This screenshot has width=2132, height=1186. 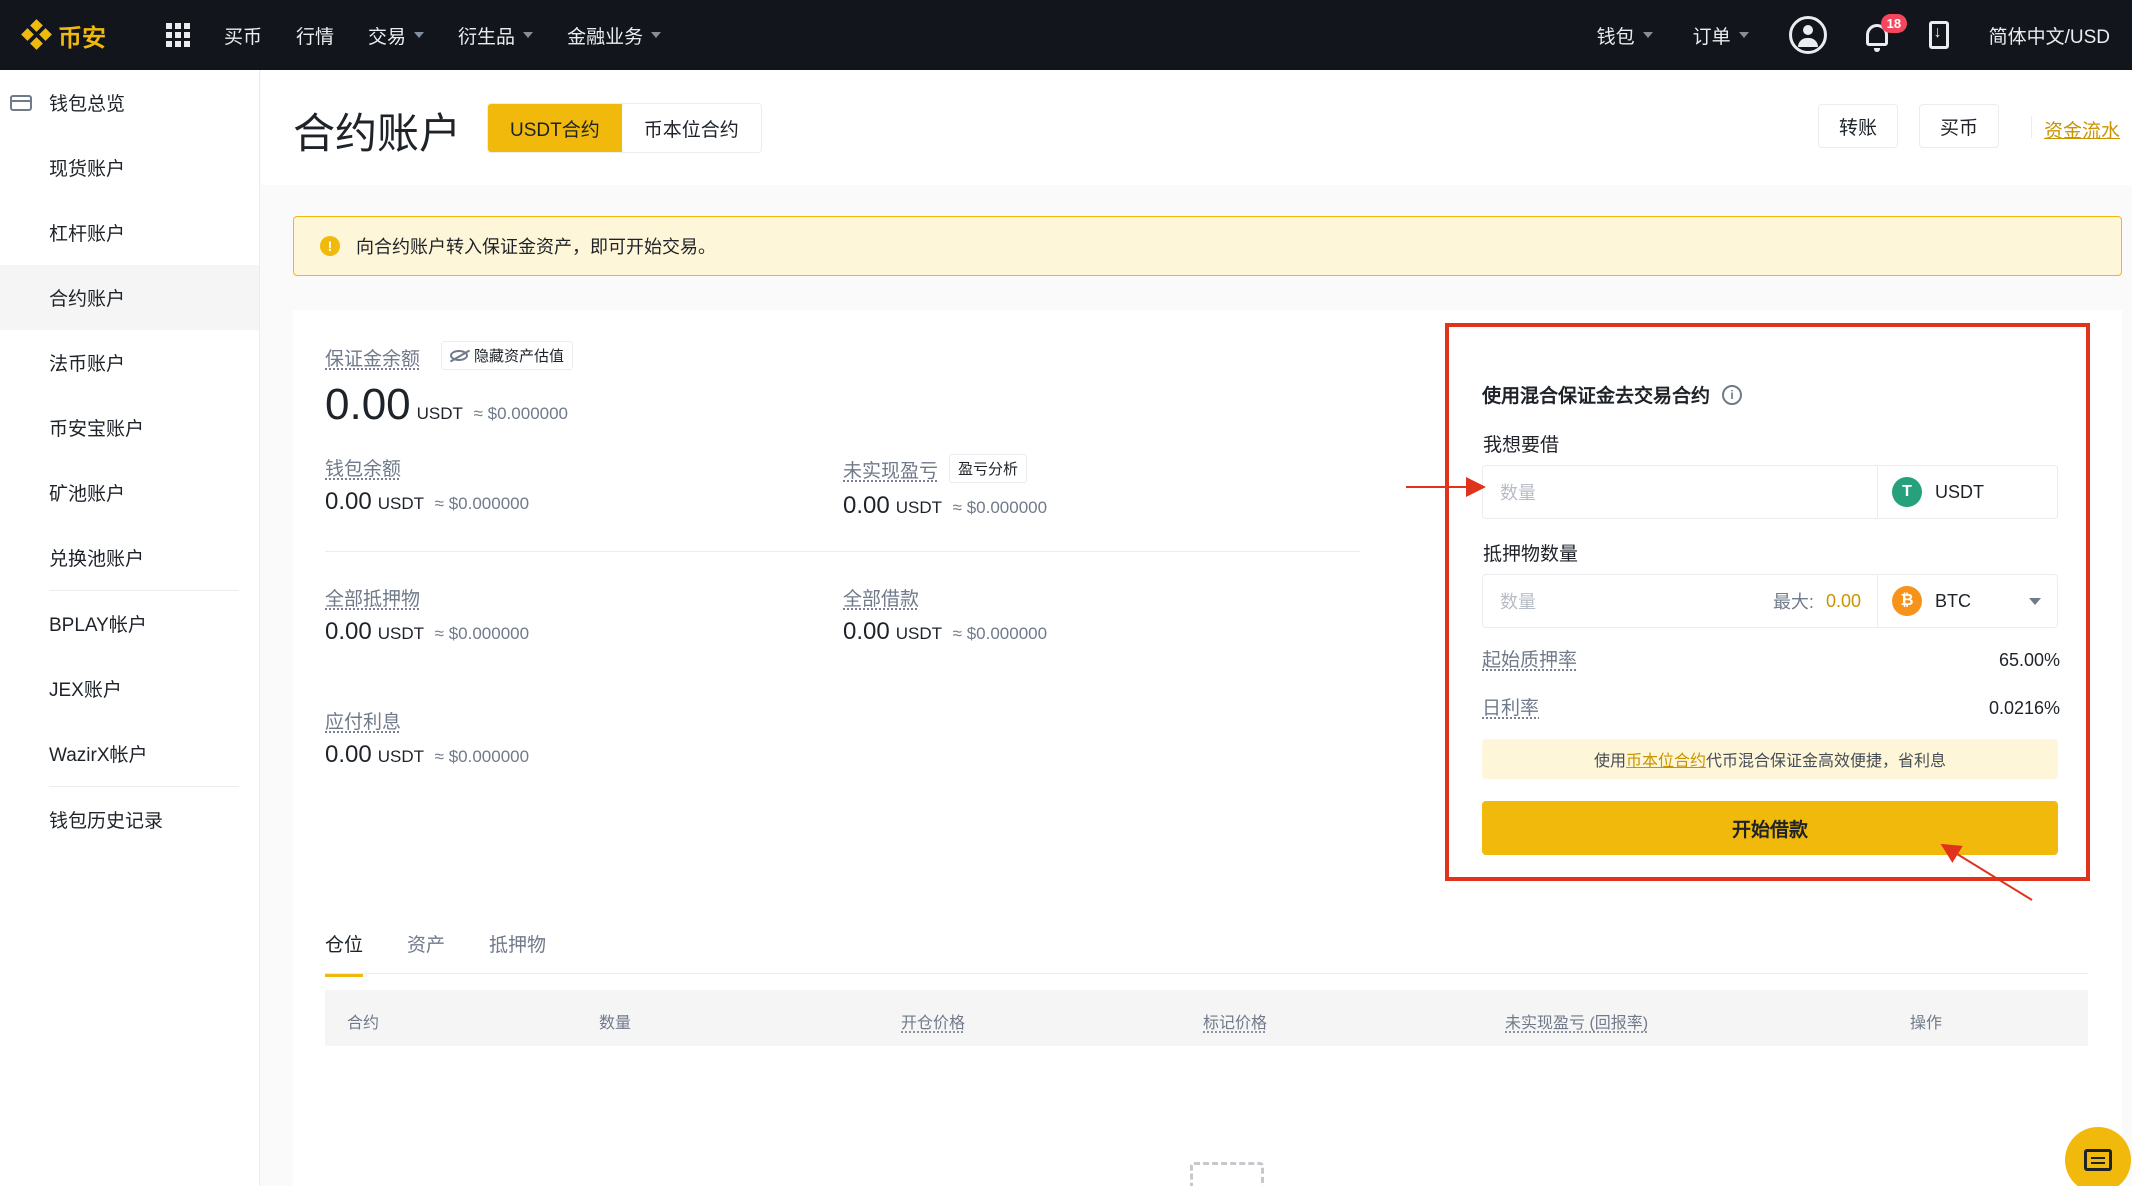 What do you see at coordinates (129, 297) in the screenshot?
I see `sidebar-item-futures: 合约账户` at bounding box center [129, 297].